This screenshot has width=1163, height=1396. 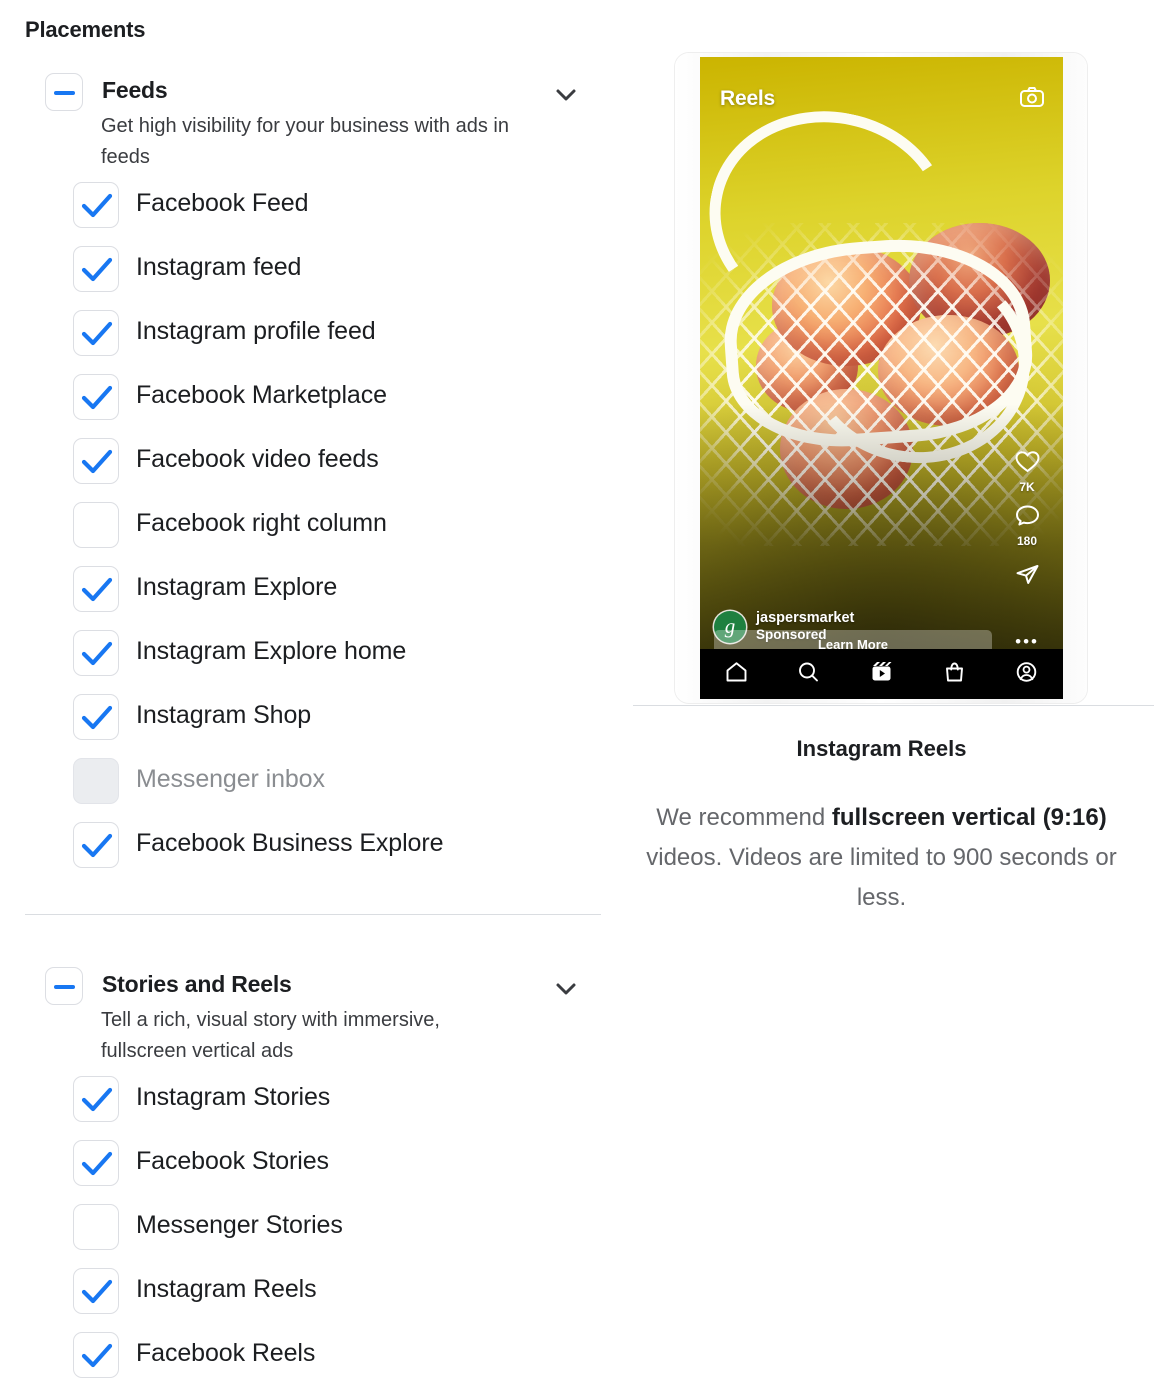 What do you see at coordinates (1027, 471) in the screenshot?
I see `like-action: 7K` at bounding box center [1027, 471].